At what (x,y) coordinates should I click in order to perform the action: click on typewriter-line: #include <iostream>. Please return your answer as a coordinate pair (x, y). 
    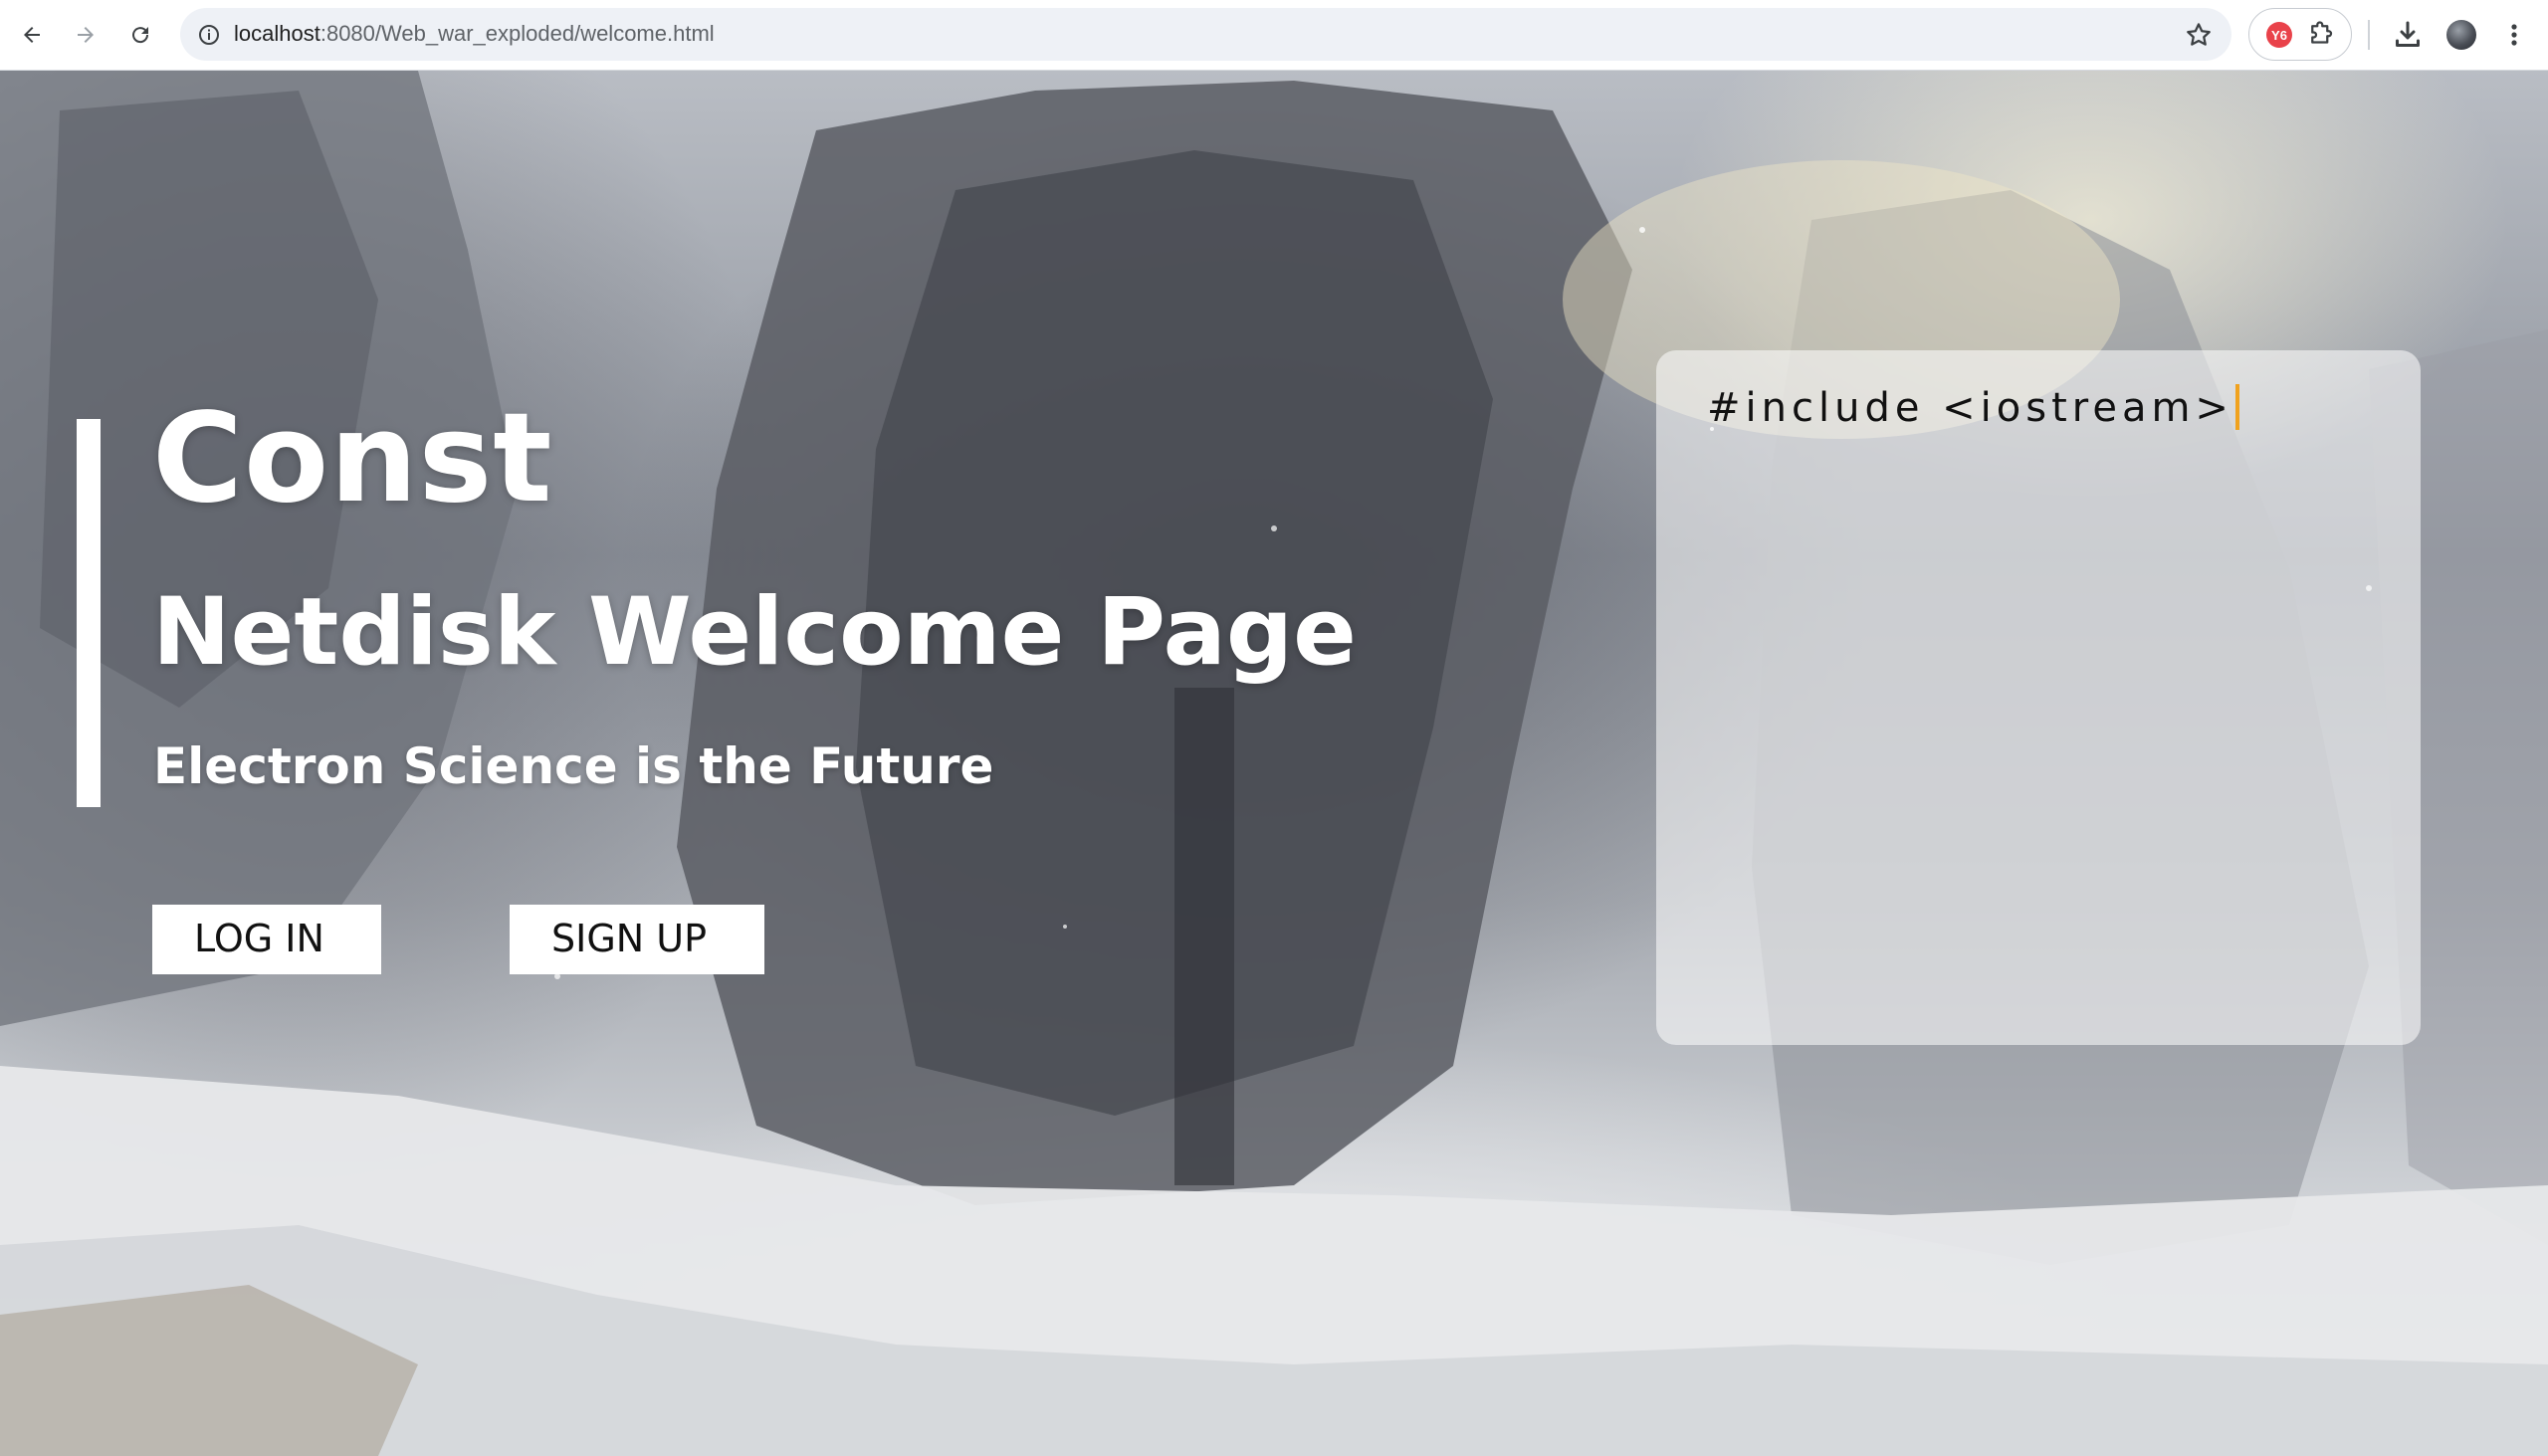
    Looking at the image, I should click on (1973, 407).